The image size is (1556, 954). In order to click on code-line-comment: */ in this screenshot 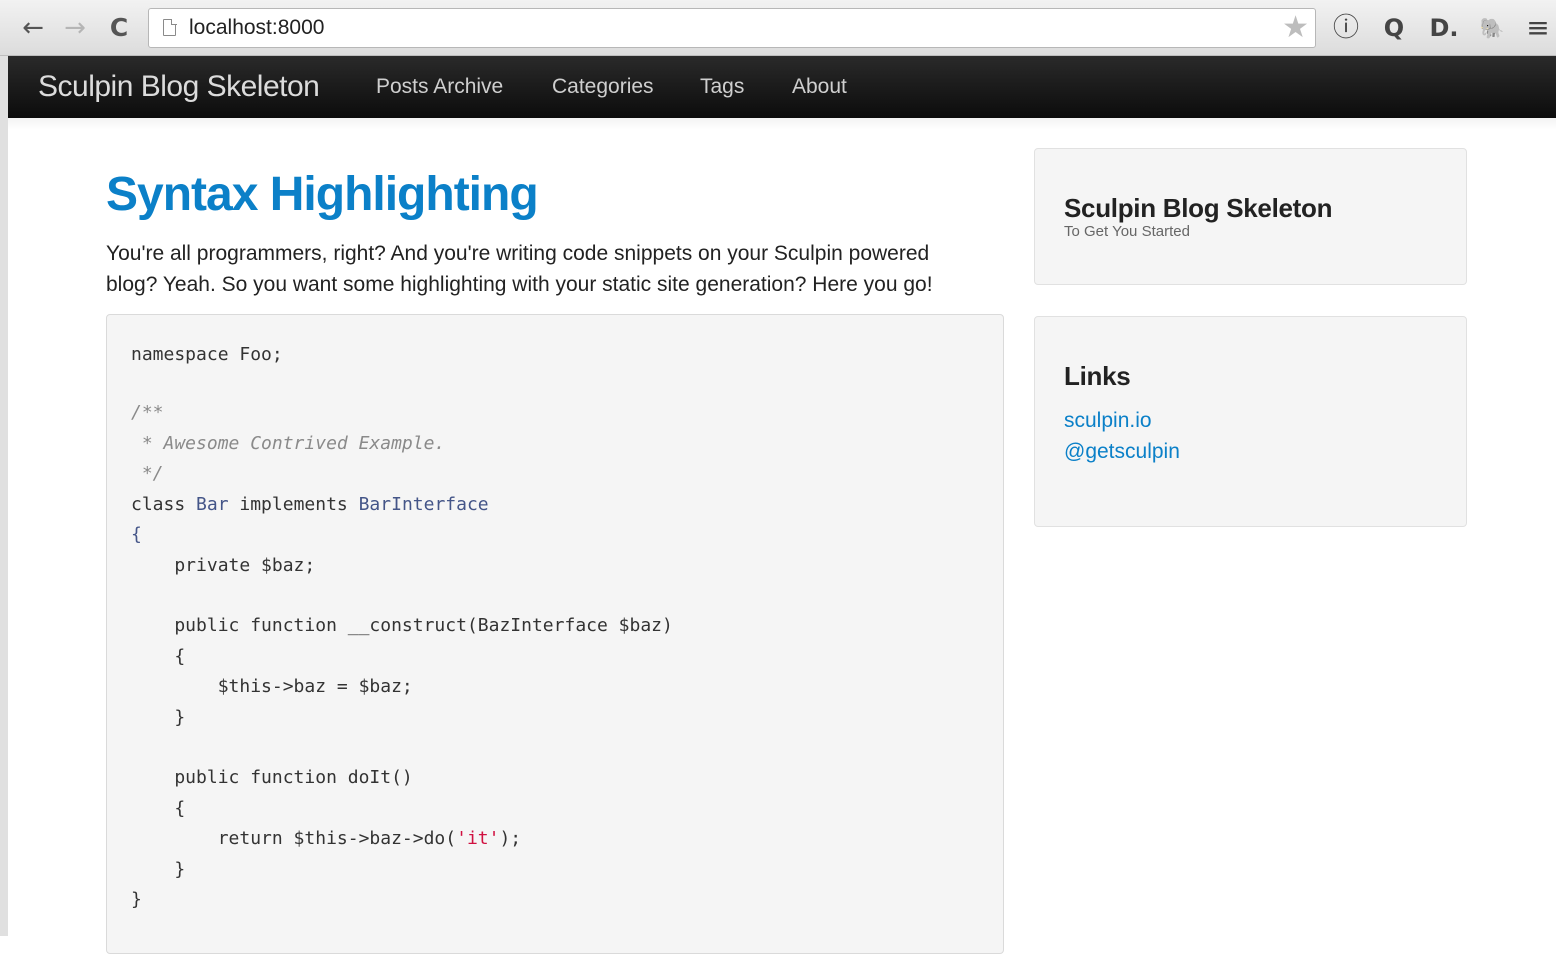, I will do `click(147, 473)`.